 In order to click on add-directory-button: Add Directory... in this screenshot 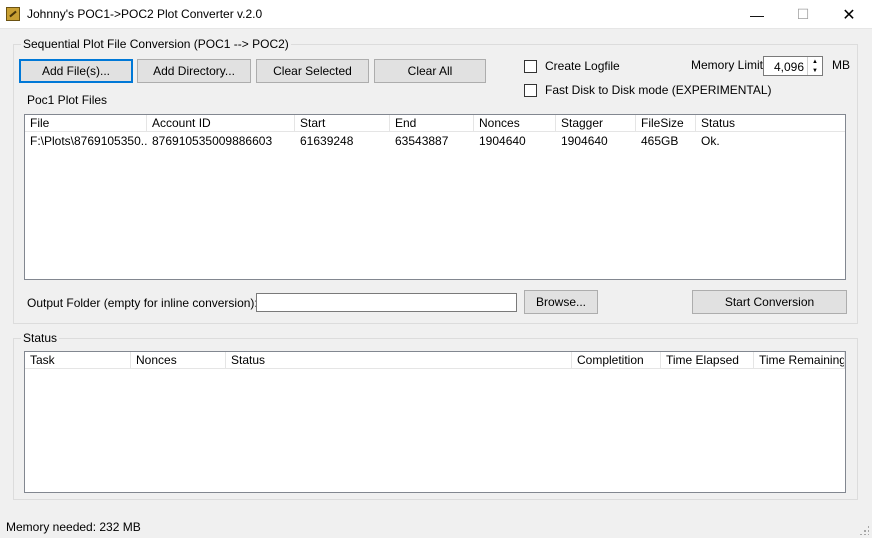, I will do `click(194, 71)`.